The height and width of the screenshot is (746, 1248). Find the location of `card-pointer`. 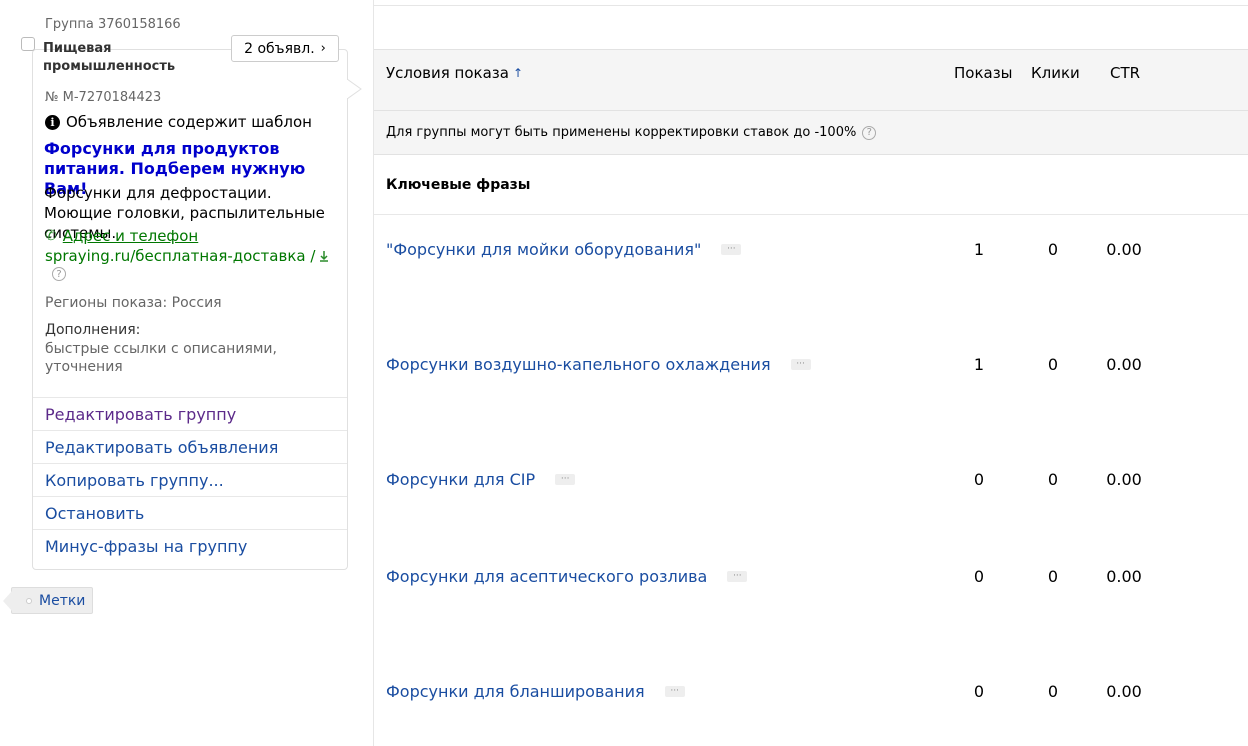

card-pointer is located at coordinates (354, 89).